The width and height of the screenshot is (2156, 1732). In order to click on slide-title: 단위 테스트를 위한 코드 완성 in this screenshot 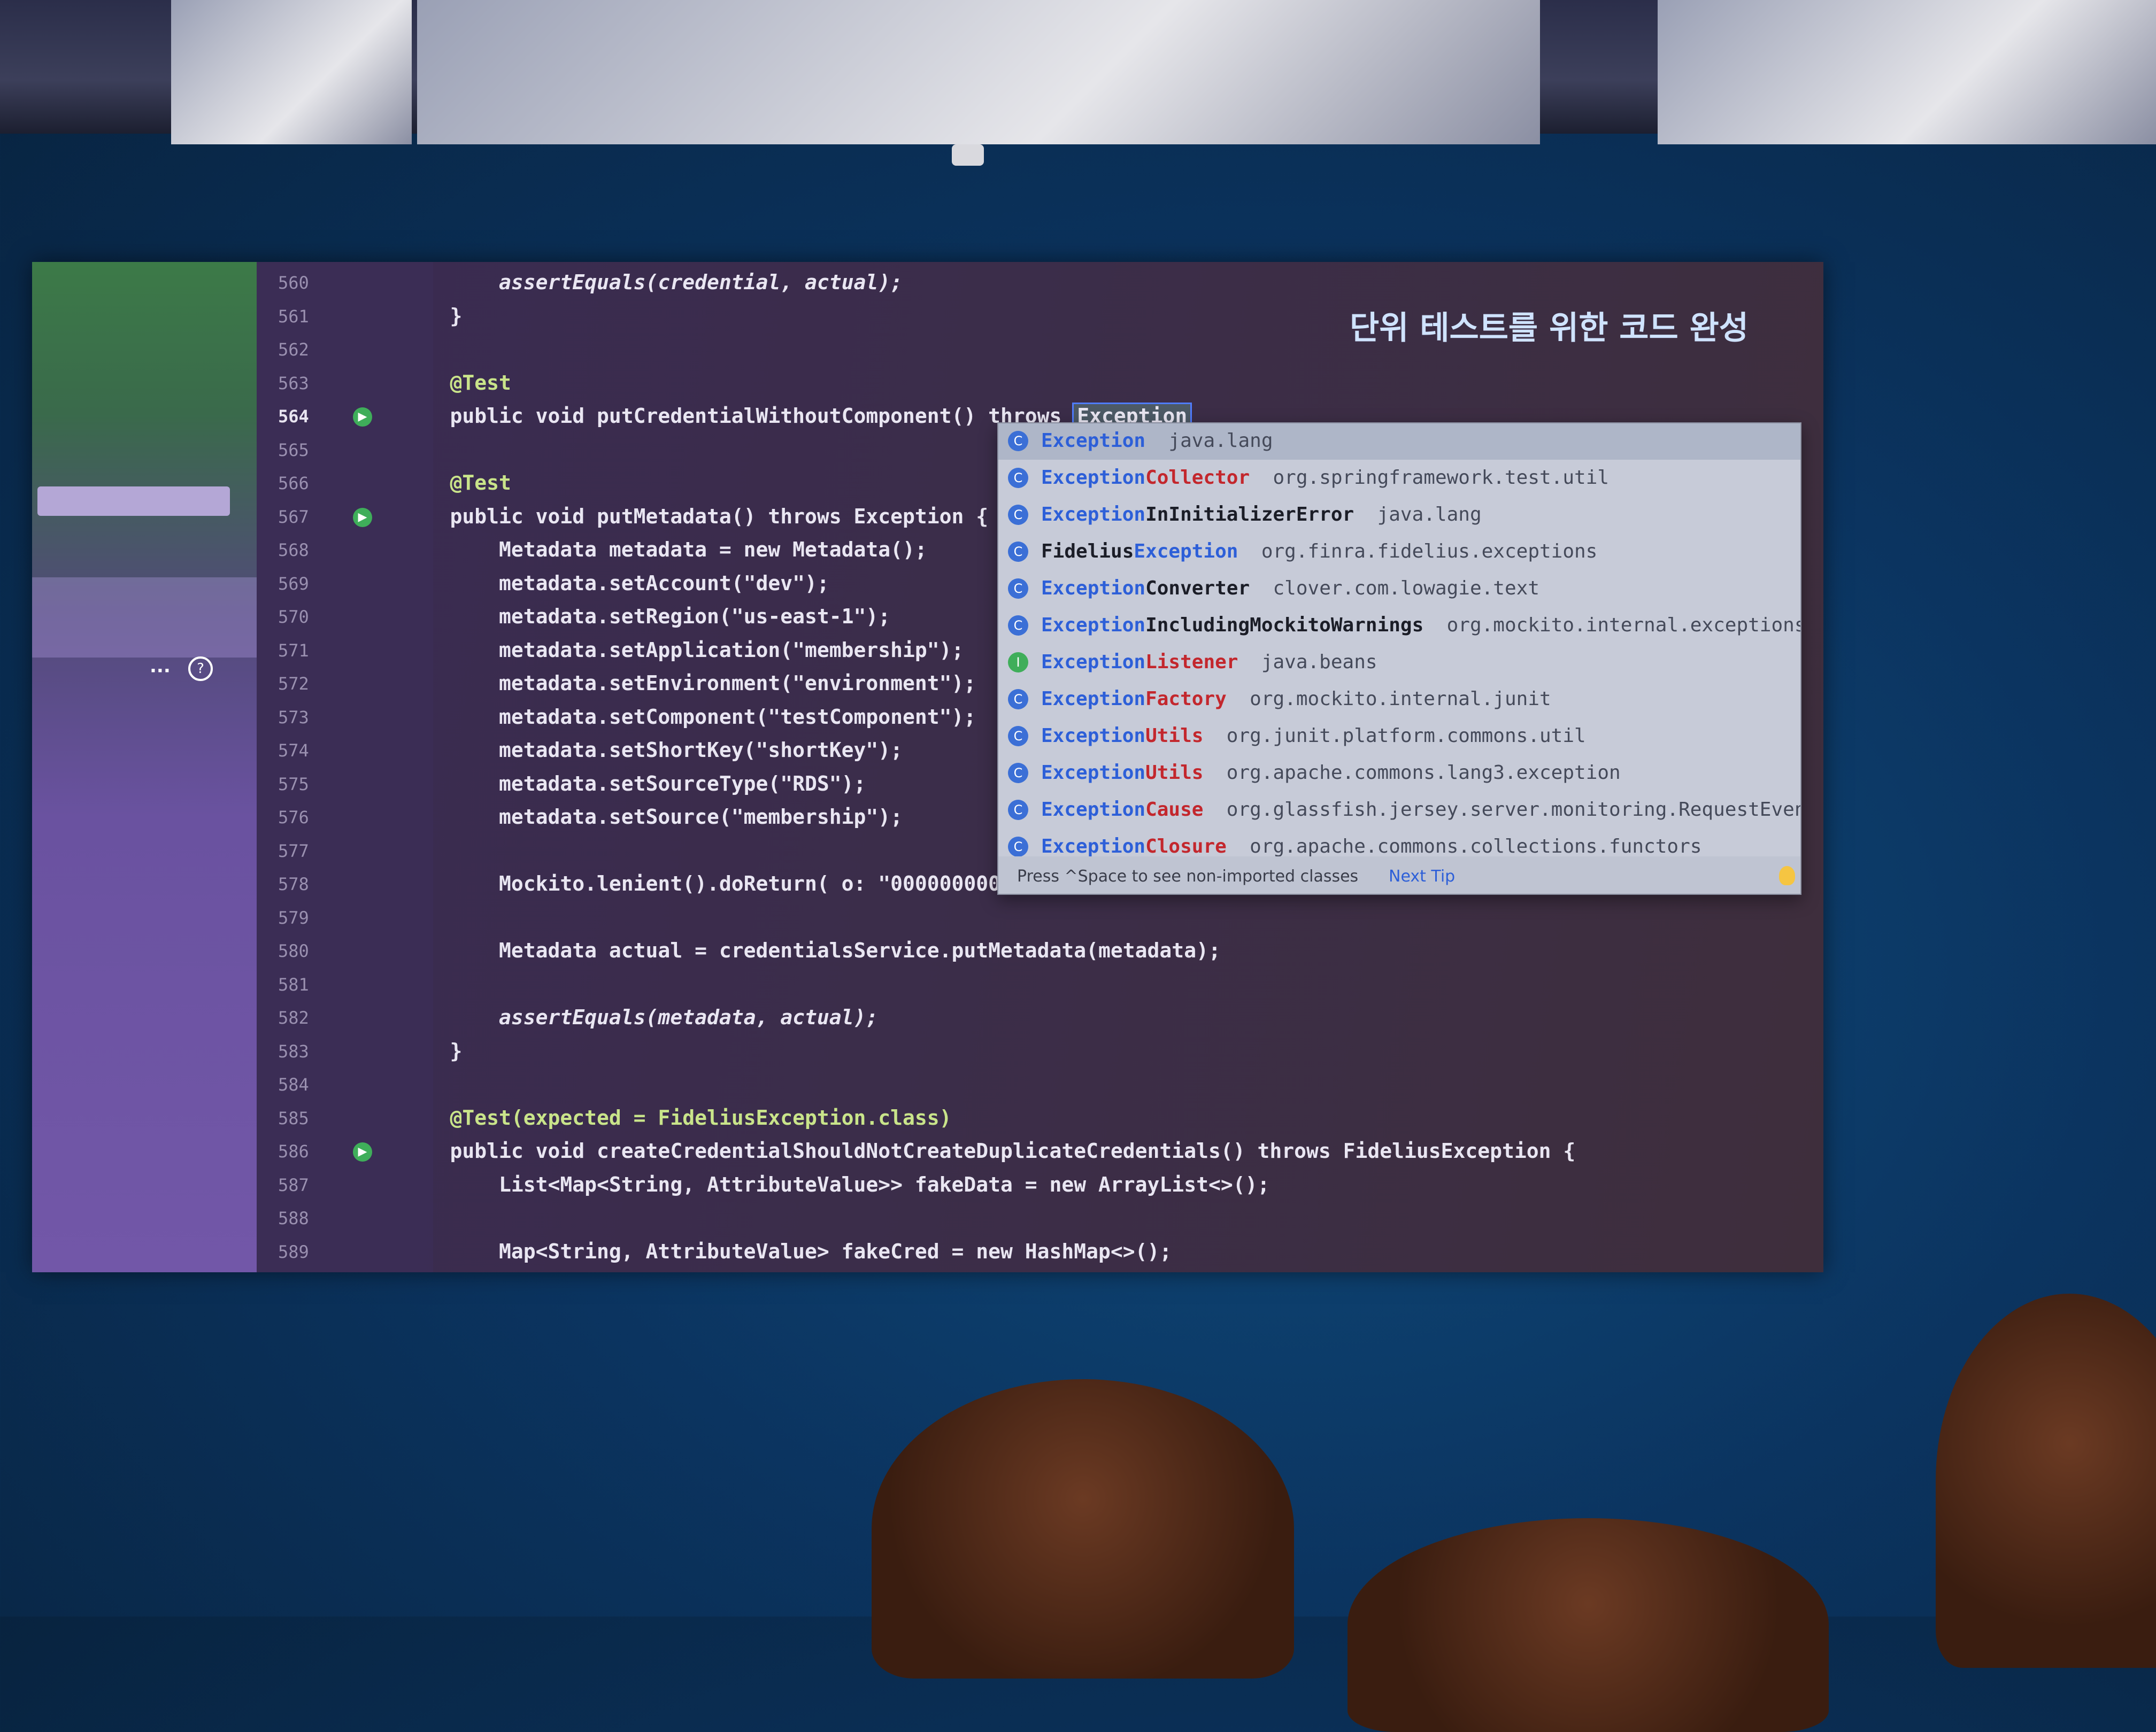, I will do `click(1549, 328)`.